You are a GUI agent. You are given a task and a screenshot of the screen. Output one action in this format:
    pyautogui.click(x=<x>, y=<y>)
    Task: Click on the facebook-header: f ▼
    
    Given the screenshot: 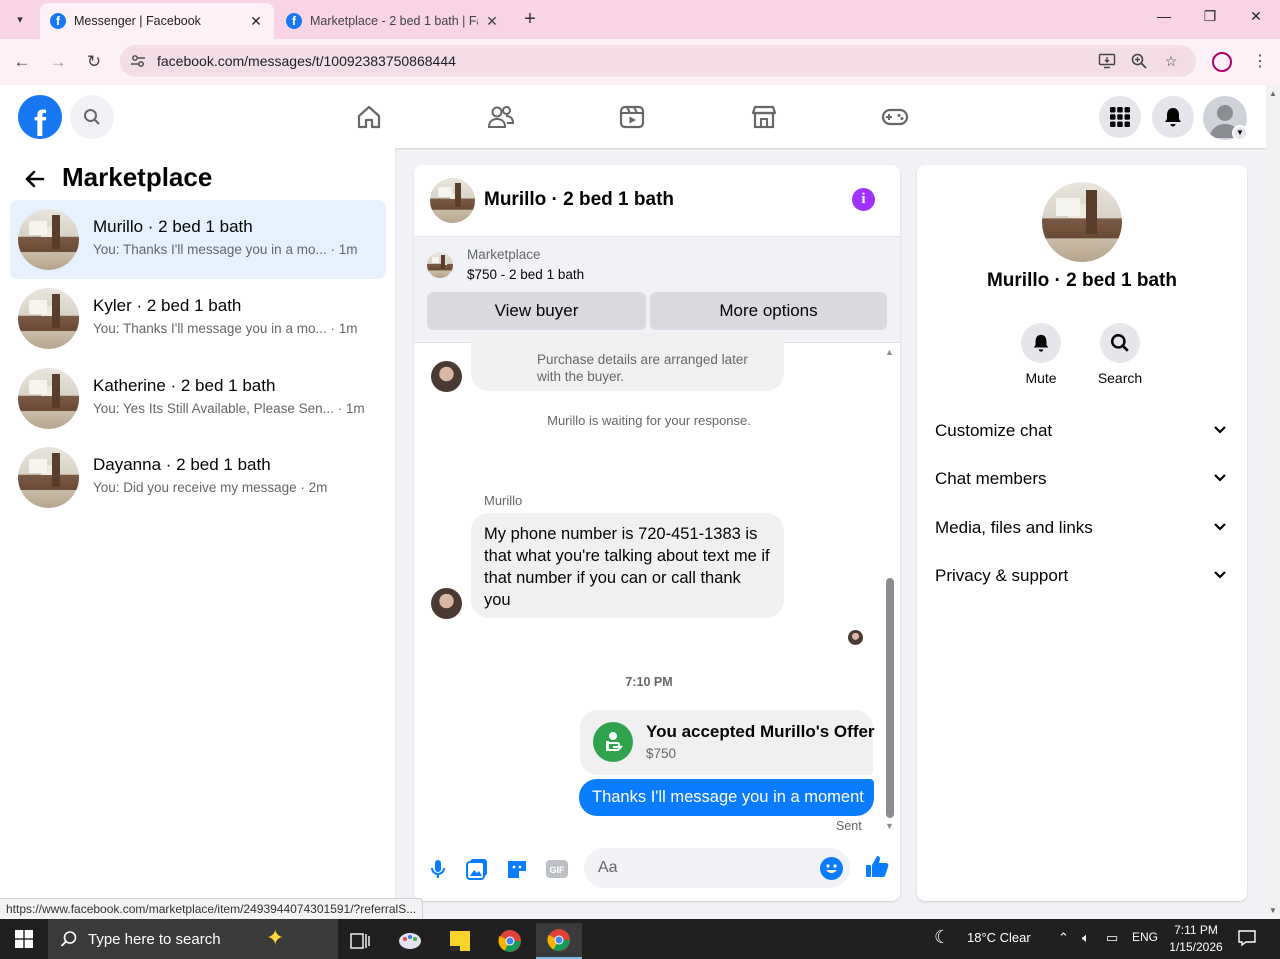 What is the action you would take?
    pyautogui.click(x=633, y=116)
    